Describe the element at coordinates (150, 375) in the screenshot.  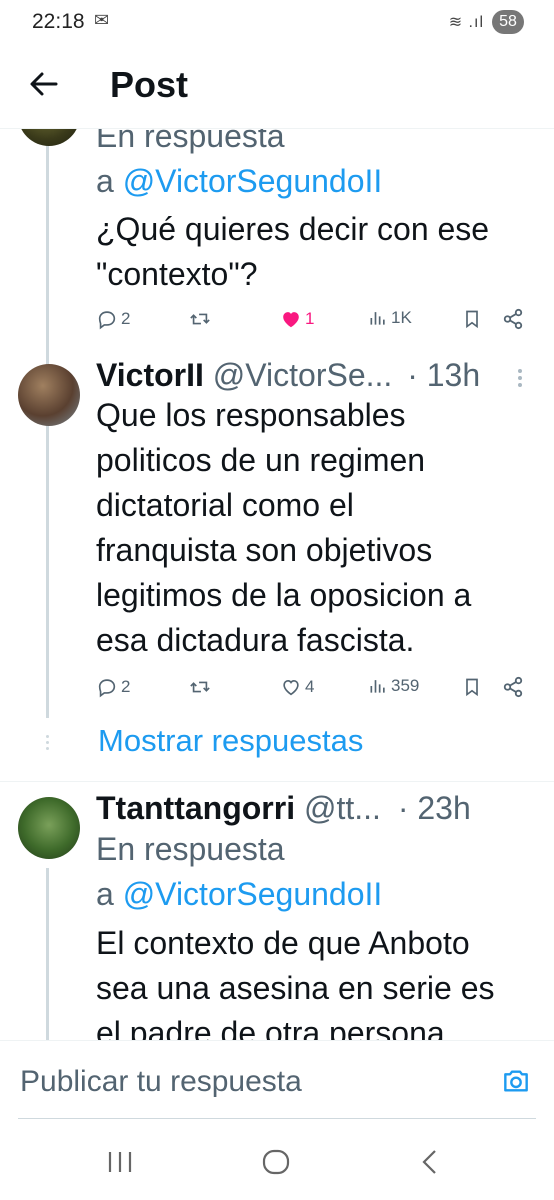
I see `author-name: VictorII` at that location.